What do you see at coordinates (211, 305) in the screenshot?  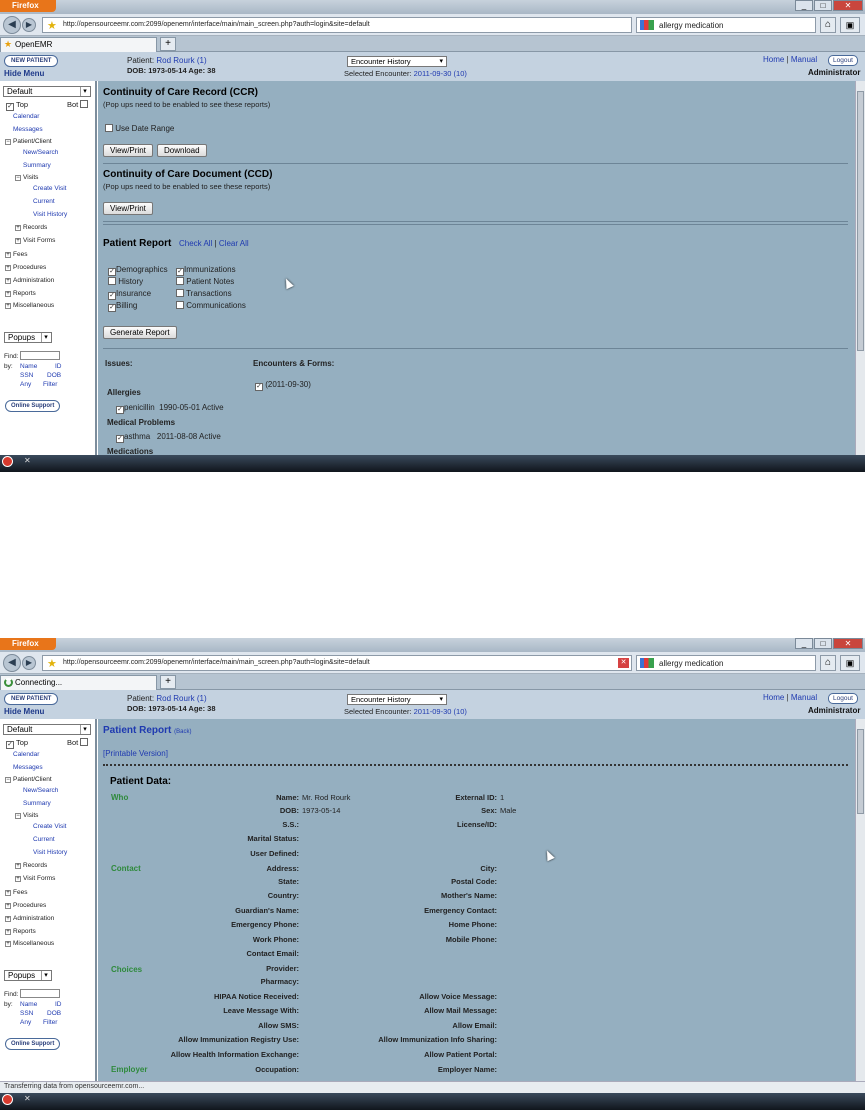 I see `opt-communications: Communications` at bounding box center [211, 305].